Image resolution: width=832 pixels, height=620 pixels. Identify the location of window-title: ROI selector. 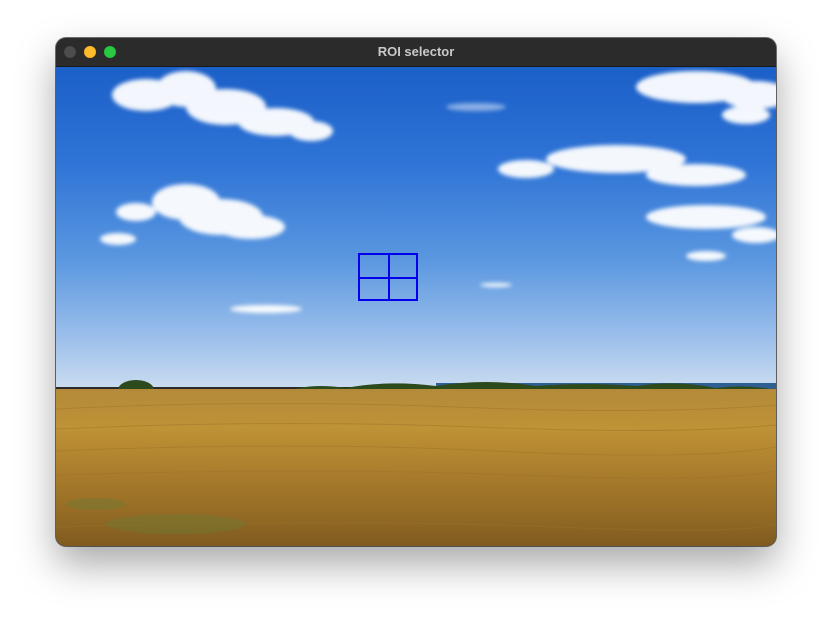
(416, 51).